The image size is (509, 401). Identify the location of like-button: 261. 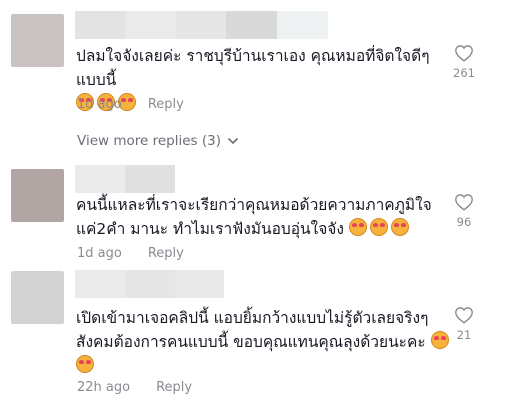
(464, 62).